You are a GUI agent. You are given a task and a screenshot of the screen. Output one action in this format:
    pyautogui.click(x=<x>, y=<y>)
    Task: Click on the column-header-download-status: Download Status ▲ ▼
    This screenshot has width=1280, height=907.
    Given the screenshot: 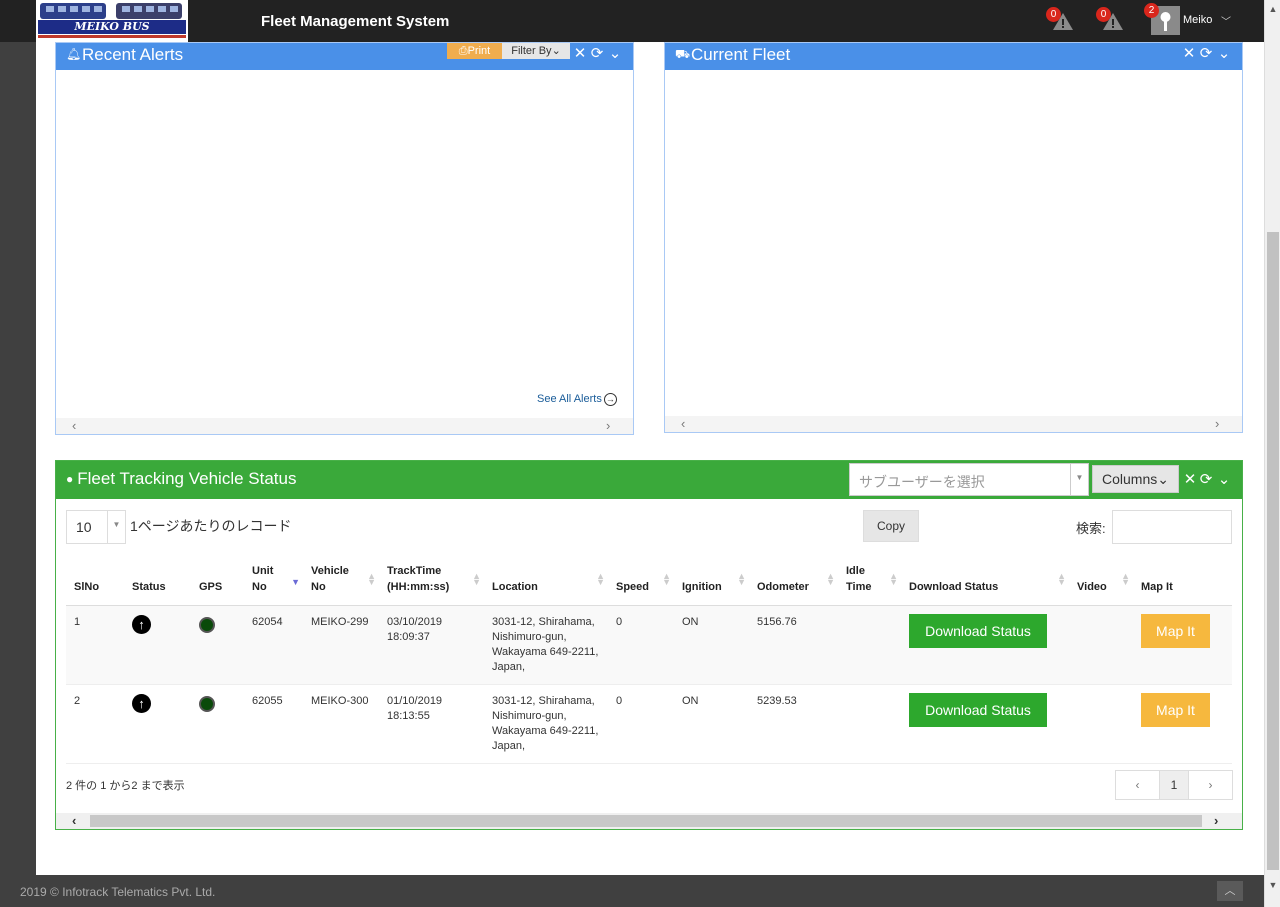 What is the action you would take?
    pyautogui.click(x=985, y=581)
    